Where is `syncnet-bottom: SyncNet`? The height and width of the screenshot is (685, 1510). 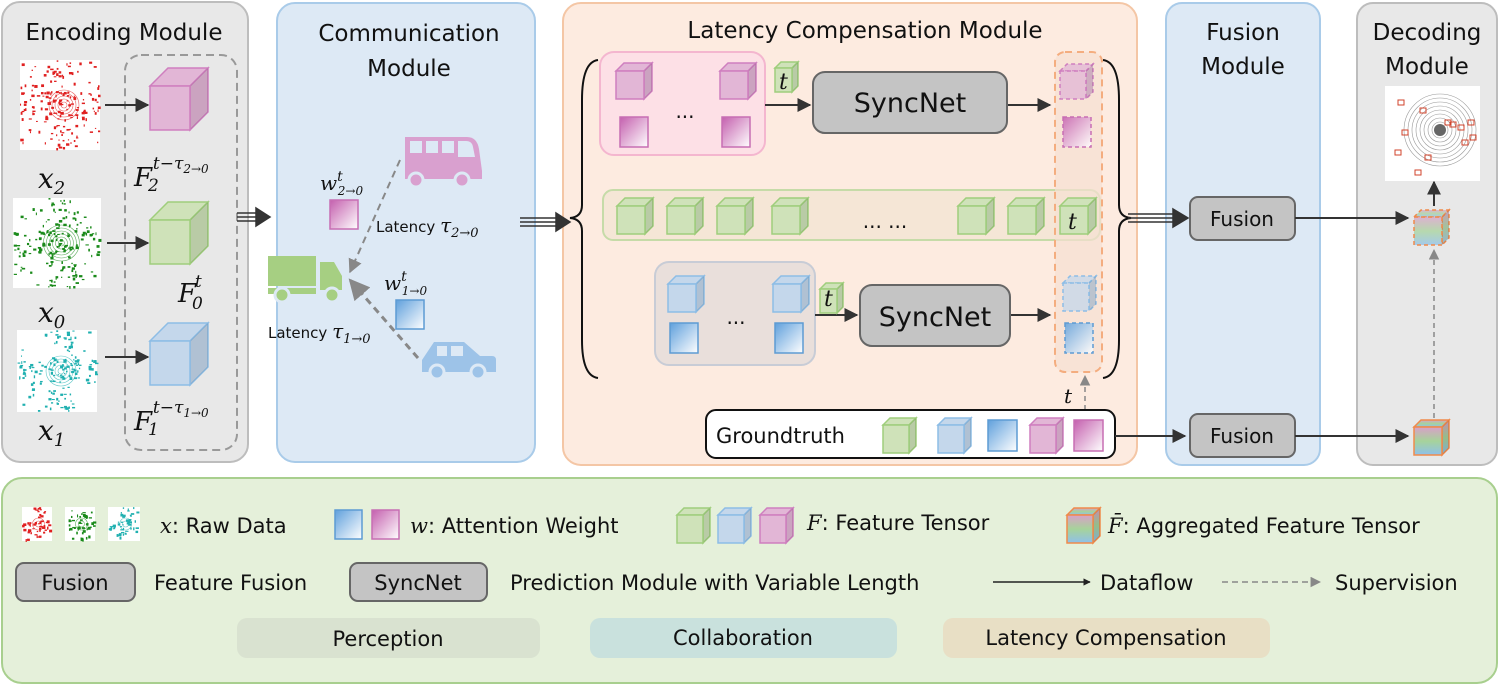 syncnet-bottom: SyncNet is located at coordinates (935, 315).